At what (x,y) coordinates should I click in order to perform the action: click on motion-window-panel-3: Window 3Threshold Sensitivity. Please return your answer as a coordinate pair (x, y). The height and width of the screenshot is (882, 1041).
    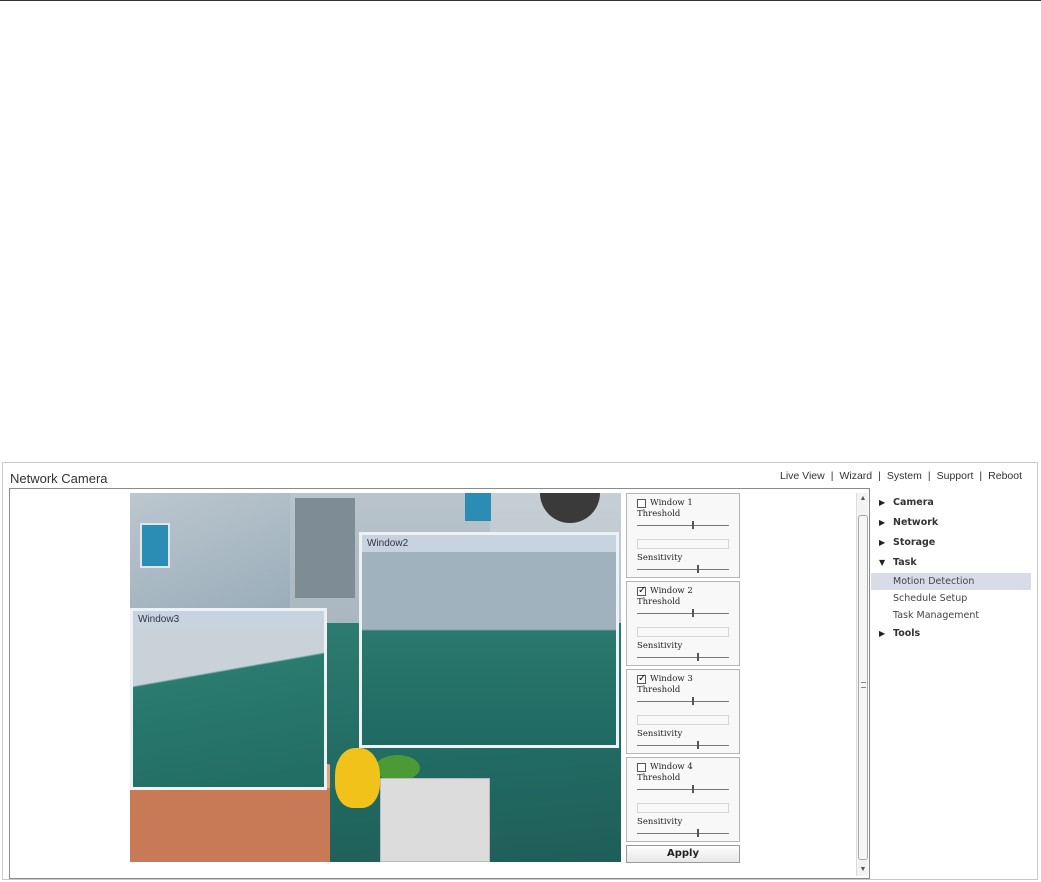
    Looking at the image, I should click on (683, 711).